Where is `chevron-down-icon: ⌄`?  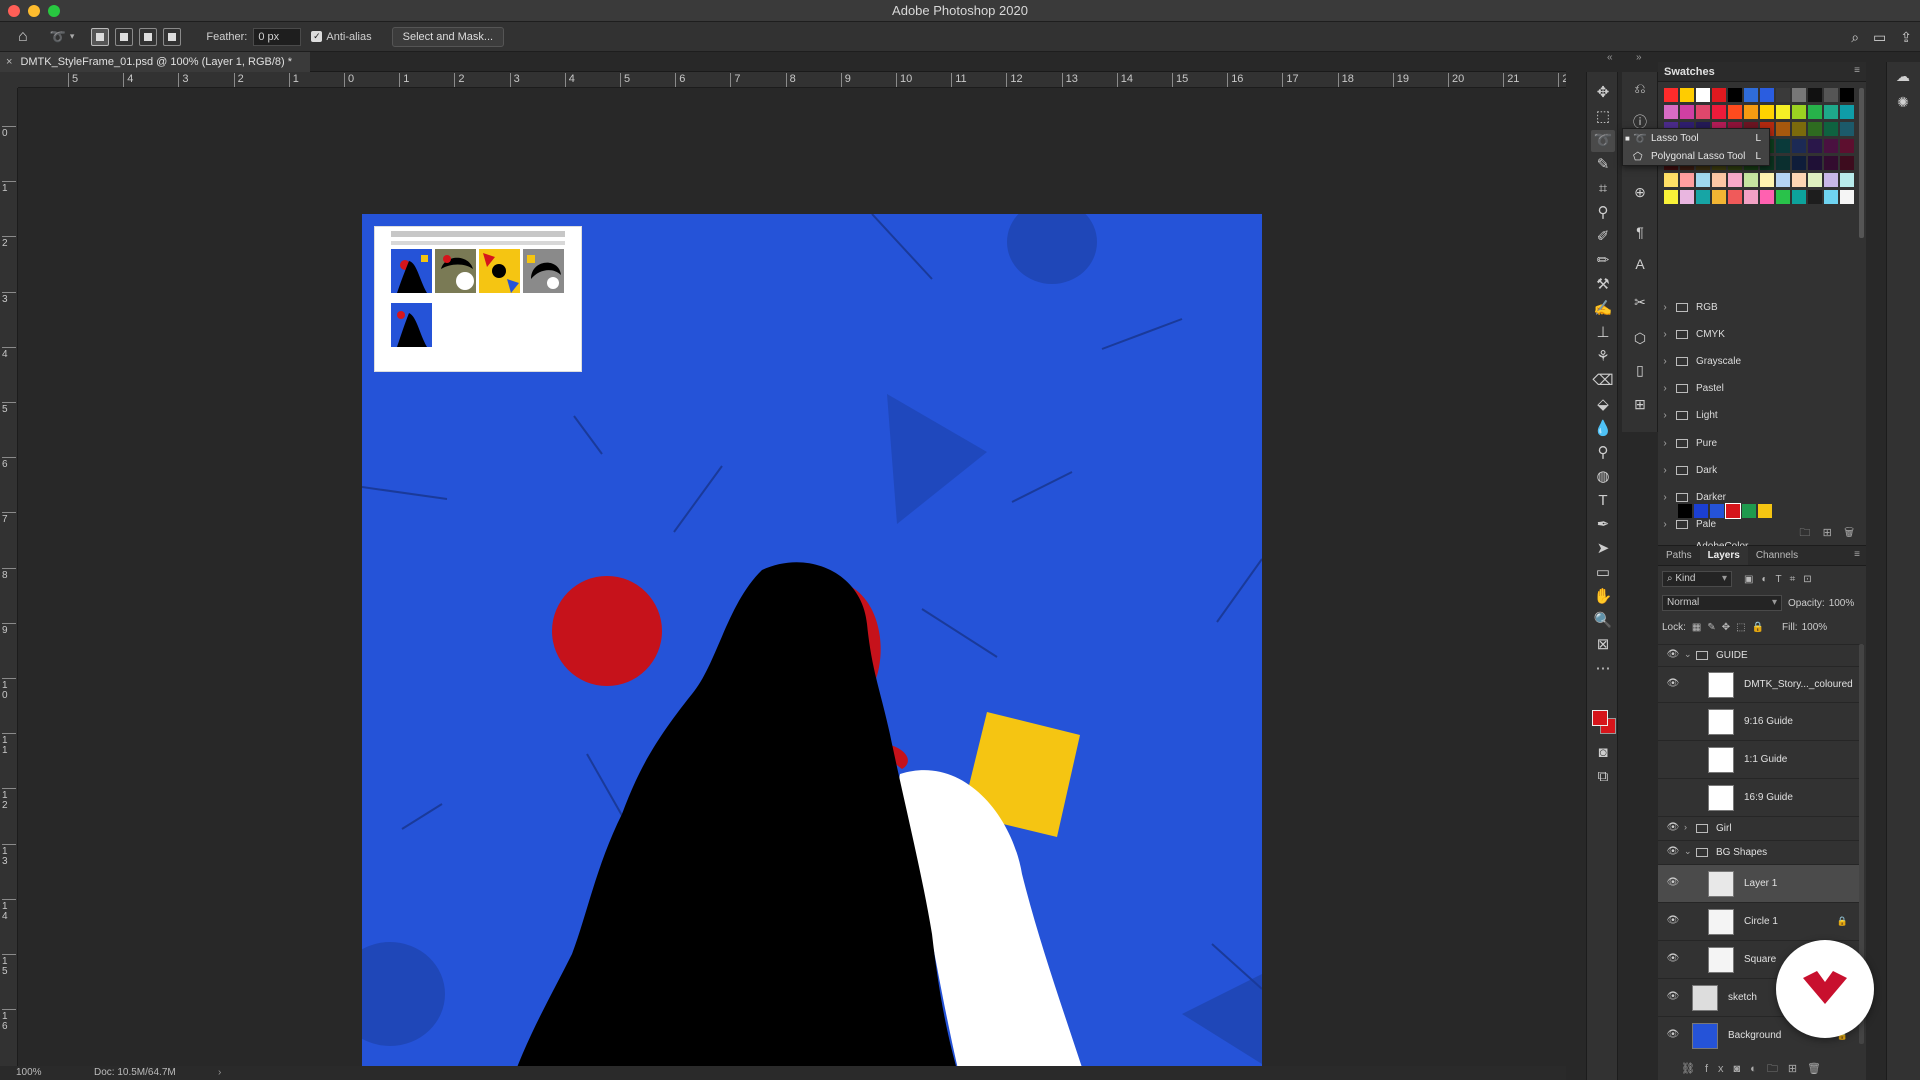 chevron-down-icon: ⌄ is located at coordinates (1688, 851).